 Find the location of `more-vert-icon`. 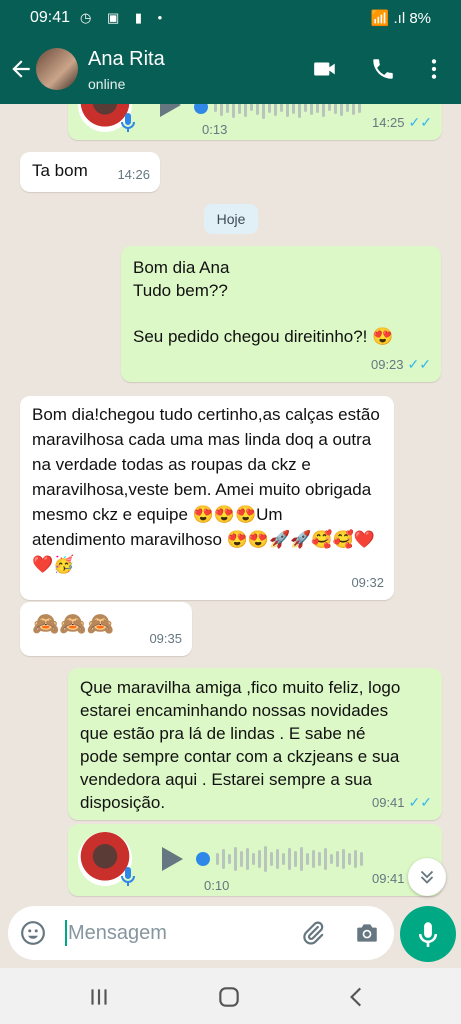

more-vert-icon is located at coordinates (434, 69).